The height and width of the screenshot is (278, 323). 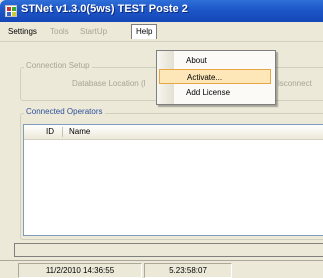 I want to click on help-dropdown: About Activate... Add License, so click(x=216, y=77).